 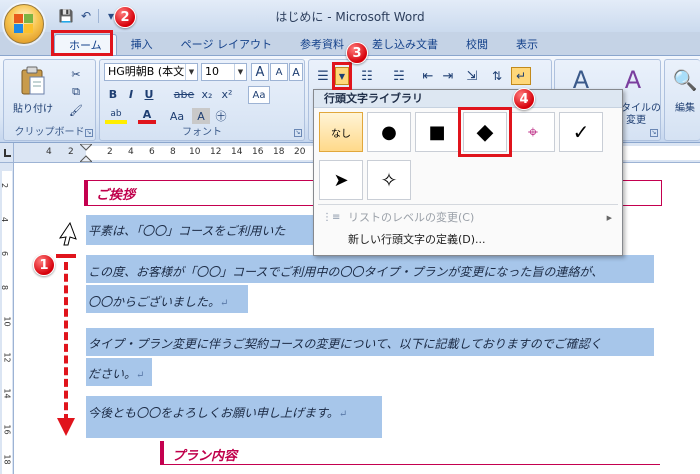 What do you see at coordinates (472, 76) in the screenshot?
I see `char-spacing-button: ⇲` at bounding box center [472, 76].